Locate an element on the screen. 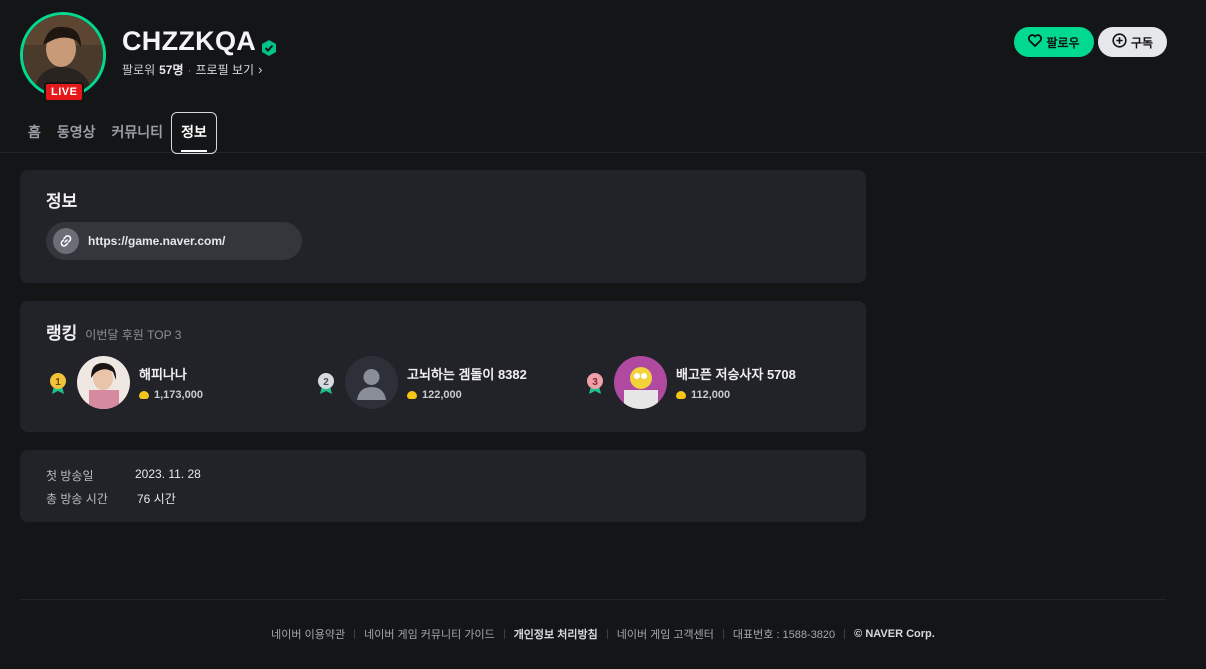  channel-name-row: CHZZKQA is located at coordinates (200, 41).